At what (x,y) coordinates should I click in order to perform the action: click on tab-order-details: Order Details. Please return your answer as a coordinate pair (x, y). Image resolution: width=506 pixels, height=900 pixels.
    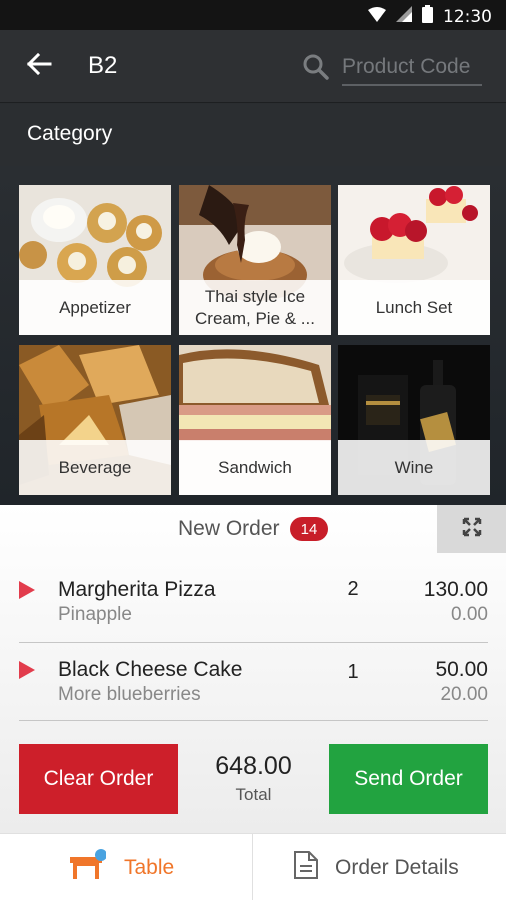
    Looking at the image, I should click on (376, 867).